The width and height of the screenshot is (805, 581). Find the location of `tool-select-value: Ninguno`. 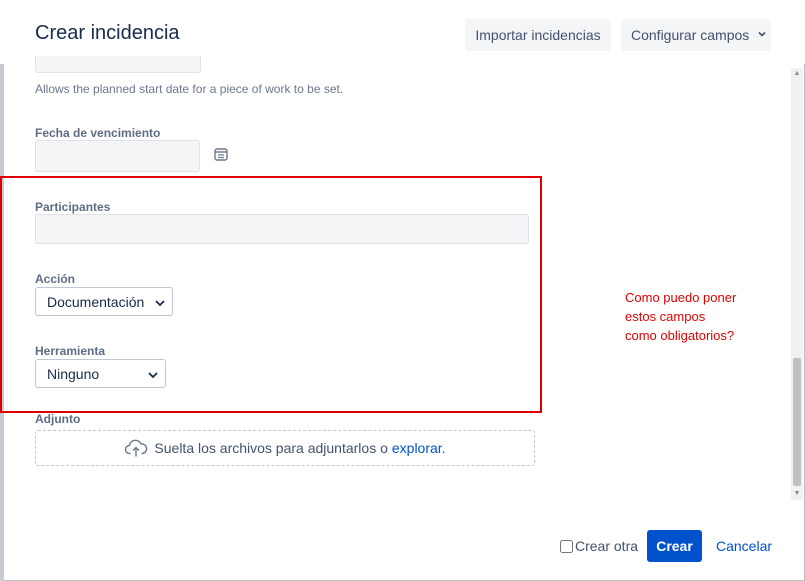

tool-select-value: Ninguno is located at coordinates (73, 373).